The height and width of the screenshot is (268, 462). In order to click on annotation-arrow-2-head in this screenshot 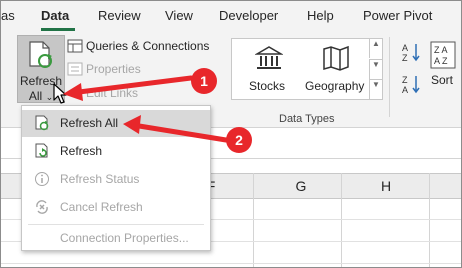, I will do `click(132, 124)`.